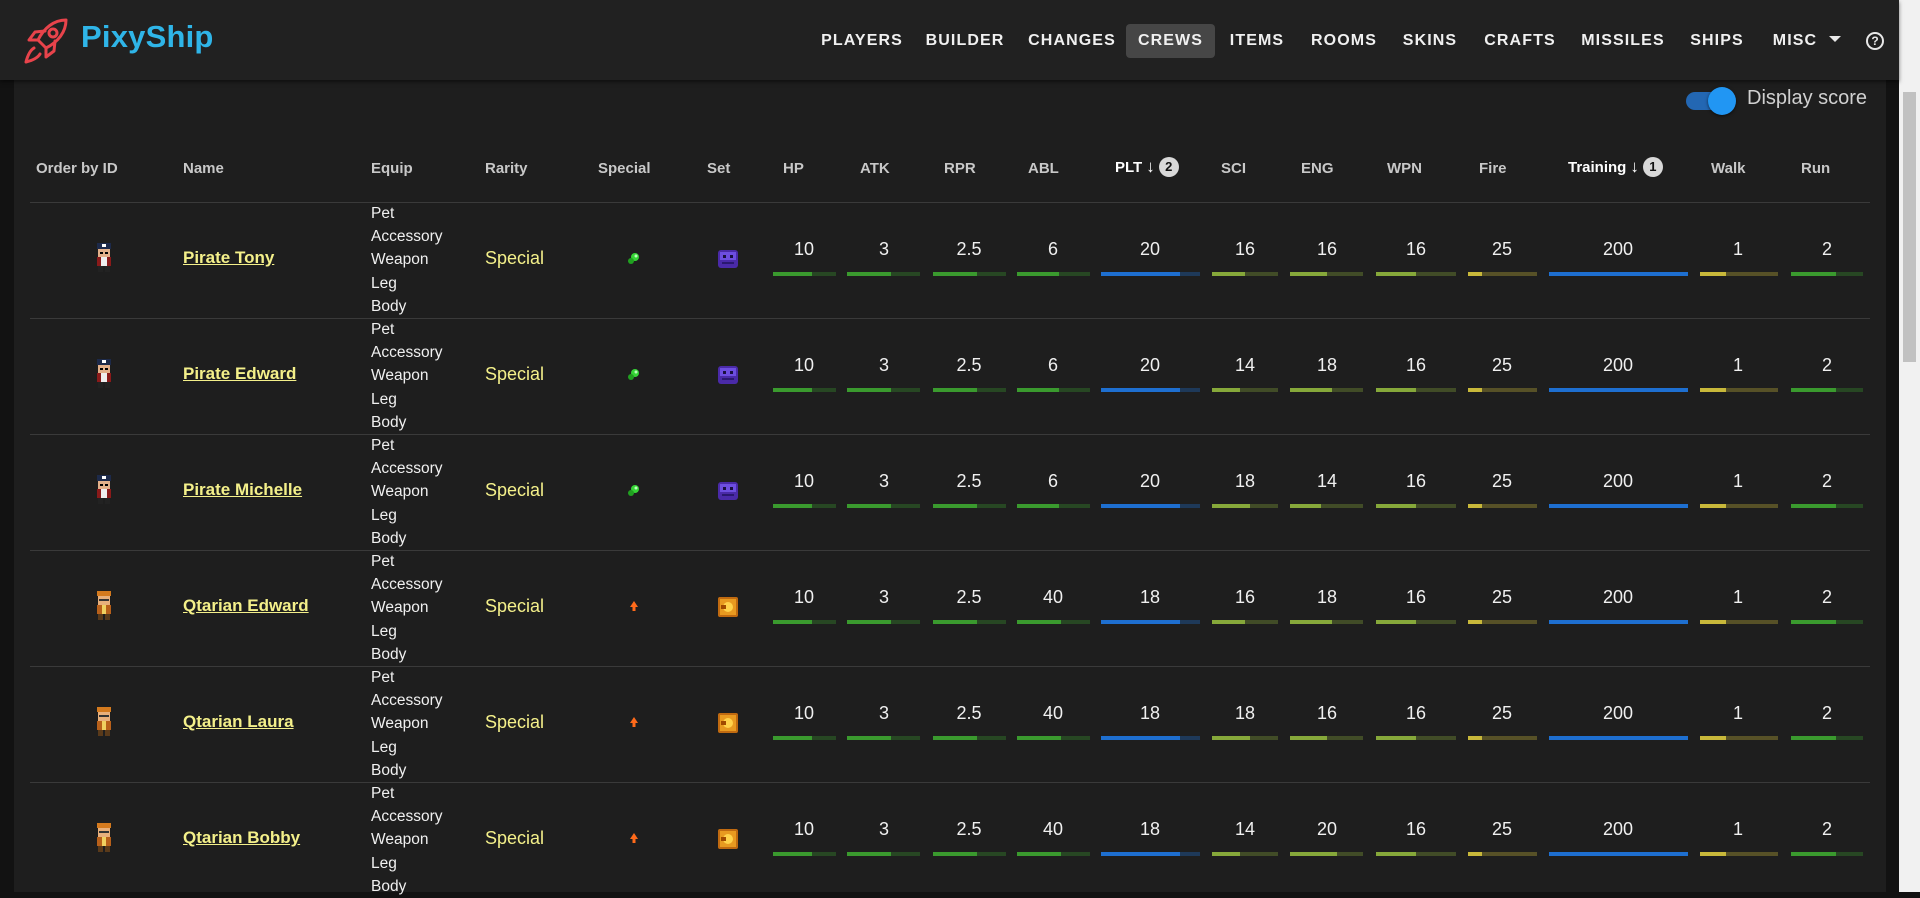  What do you see at coordinates (1150, 622) in the screenshot?
I see `stat-bar-plt` at bounding box center [1150, 622].